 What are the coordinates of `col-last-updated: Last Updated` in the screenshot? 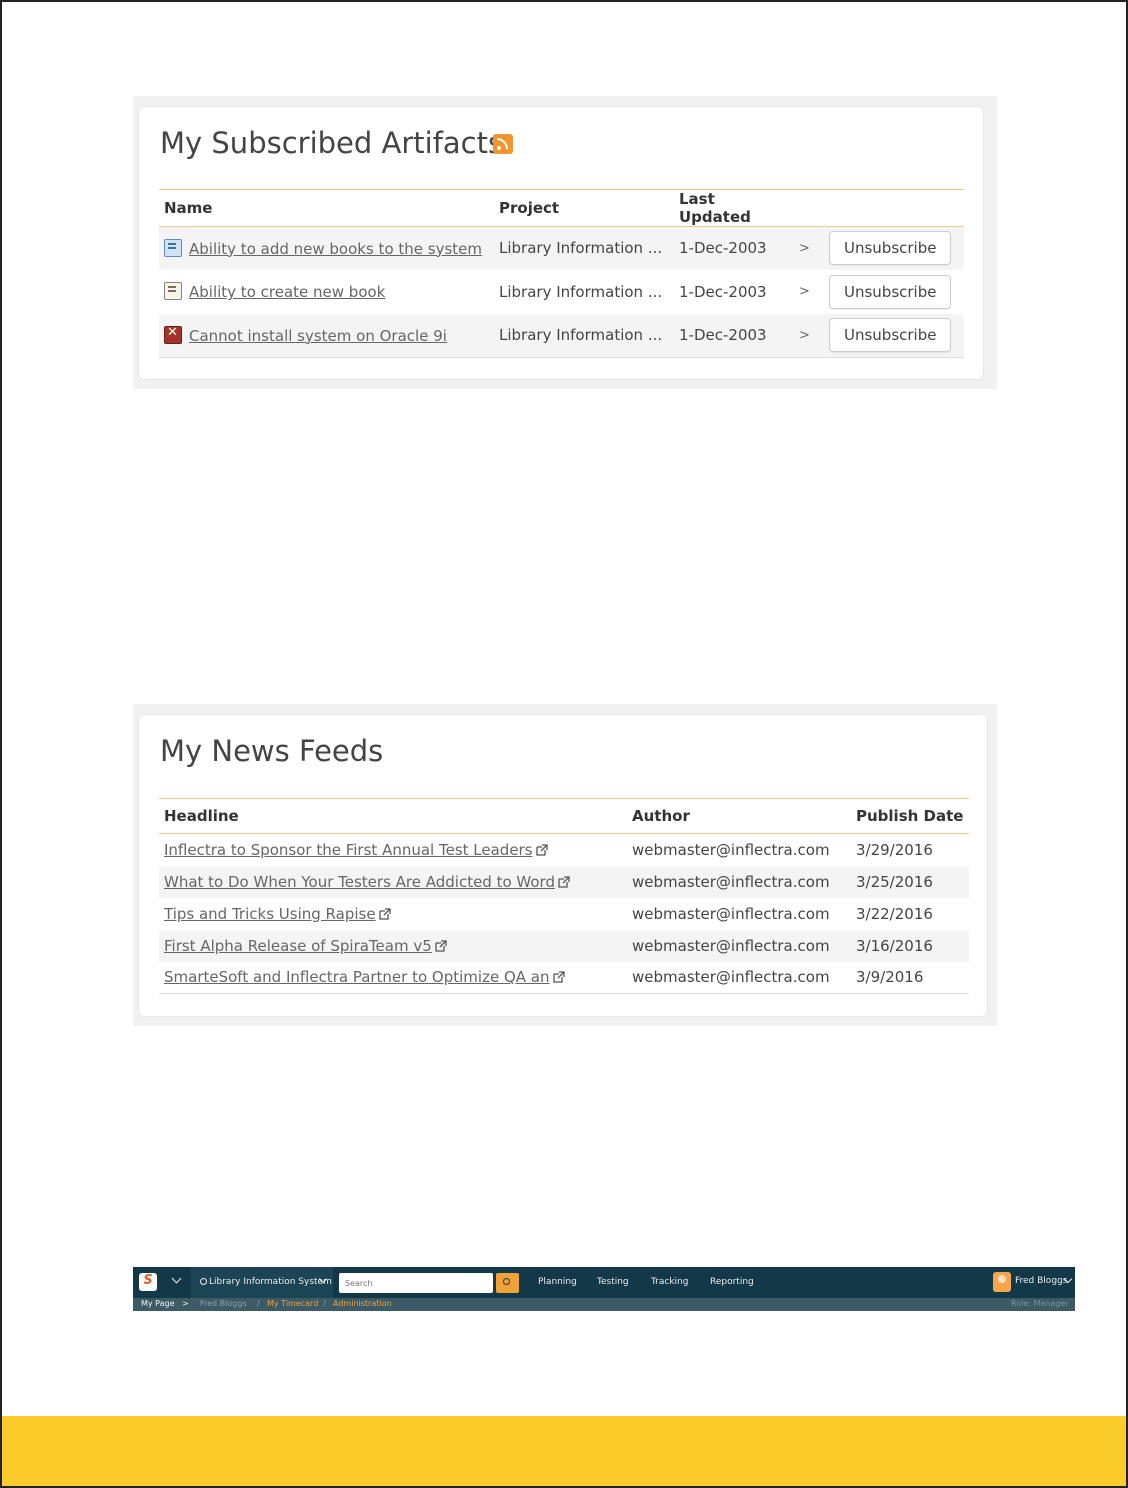 It's located at (734, 208).